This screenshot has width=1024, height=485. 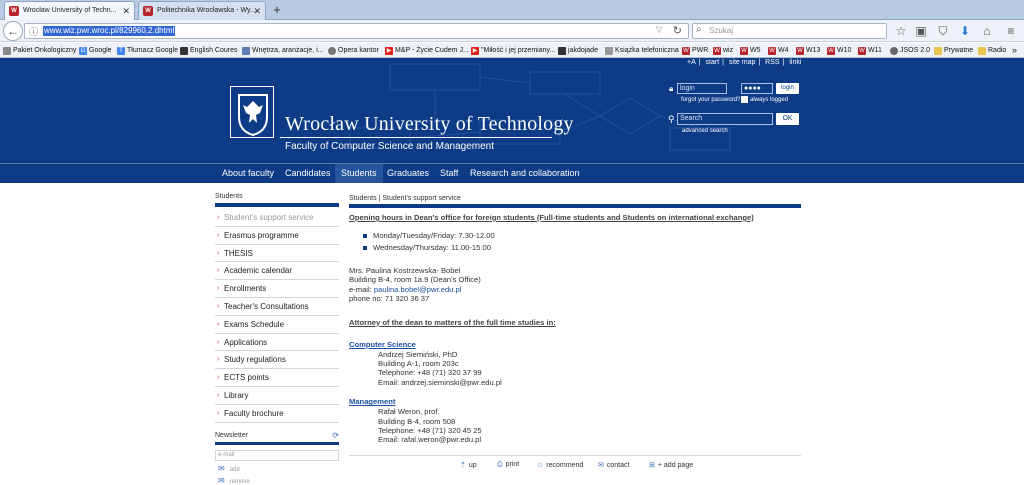 I want to click on contact-name: Mrs. Paulina Kostrzewska- Bobel, so click(x=405, y=270).